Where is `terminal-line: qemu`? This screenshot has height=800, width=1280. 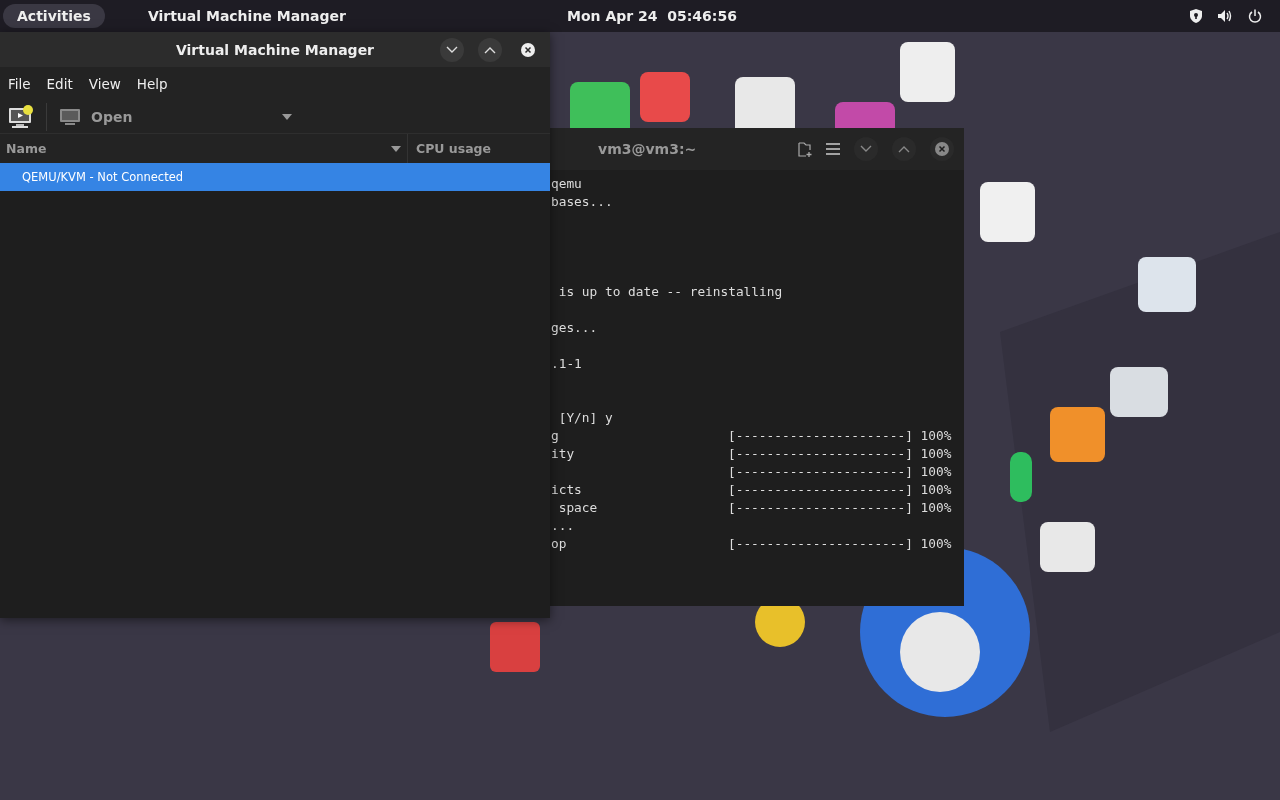
terminal-line: qemu is located at coordinates (566, 183).